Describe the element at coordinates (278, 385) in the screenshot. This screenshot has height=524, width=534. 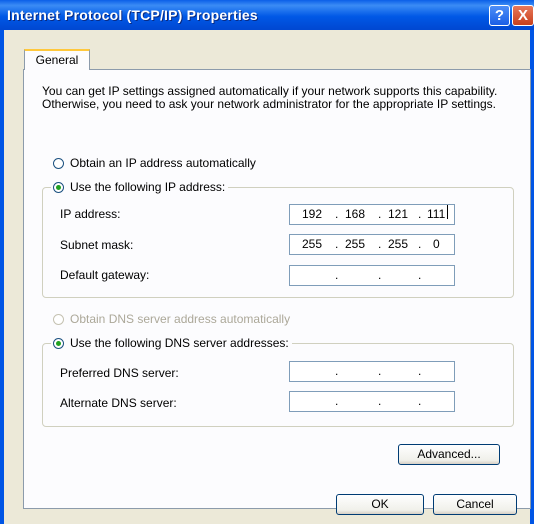
I see `dns-server-group` at that location.